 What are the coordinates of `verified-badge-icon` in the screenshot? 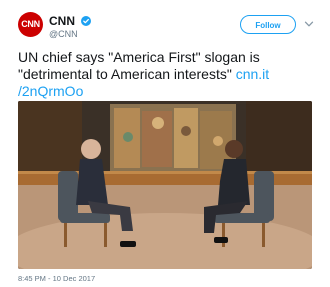 It's located at (86, 21).